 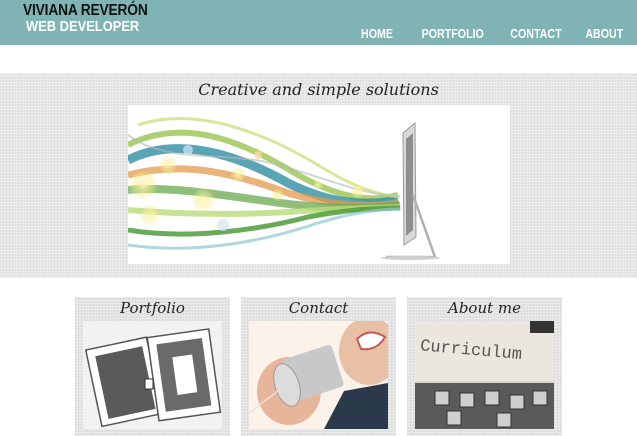 I want to click on nav-about: ABOUT, so click(x=604, y=34).